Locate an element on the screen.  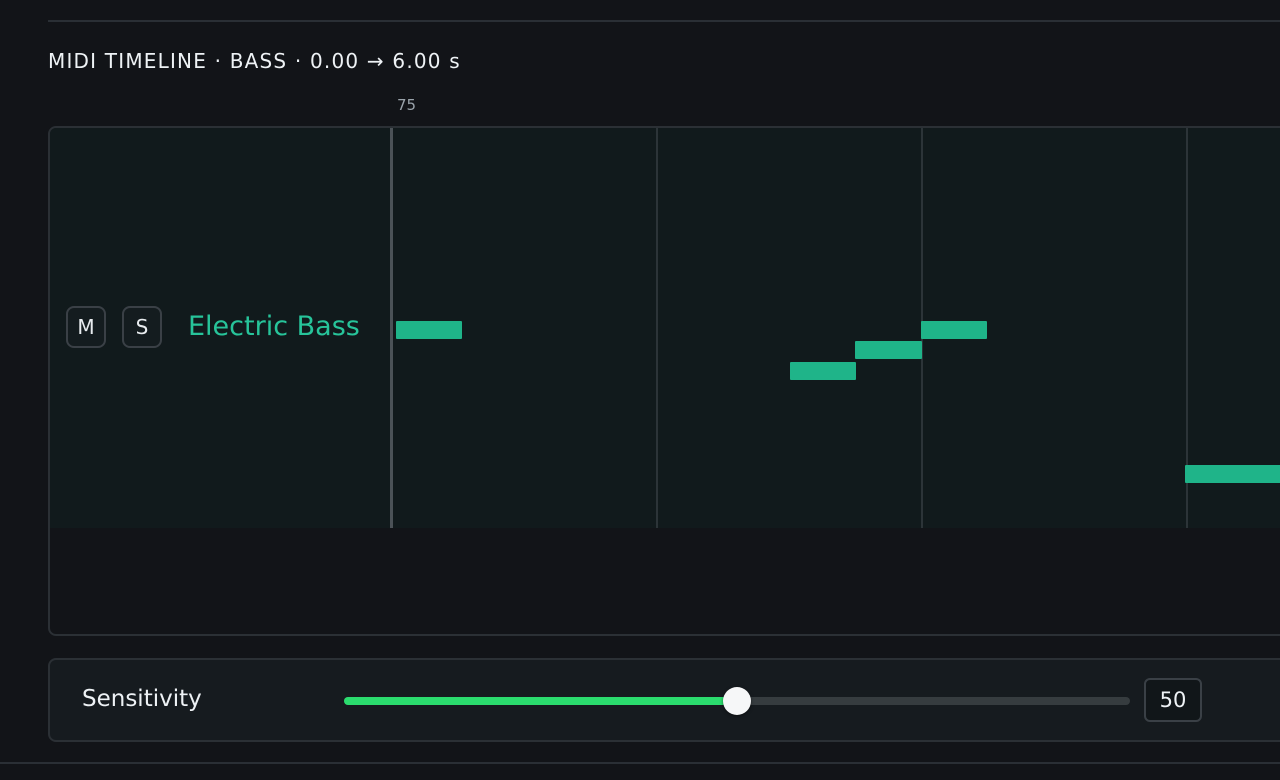
track-header: M S Electric Bass is located at coordinates (220, 328).